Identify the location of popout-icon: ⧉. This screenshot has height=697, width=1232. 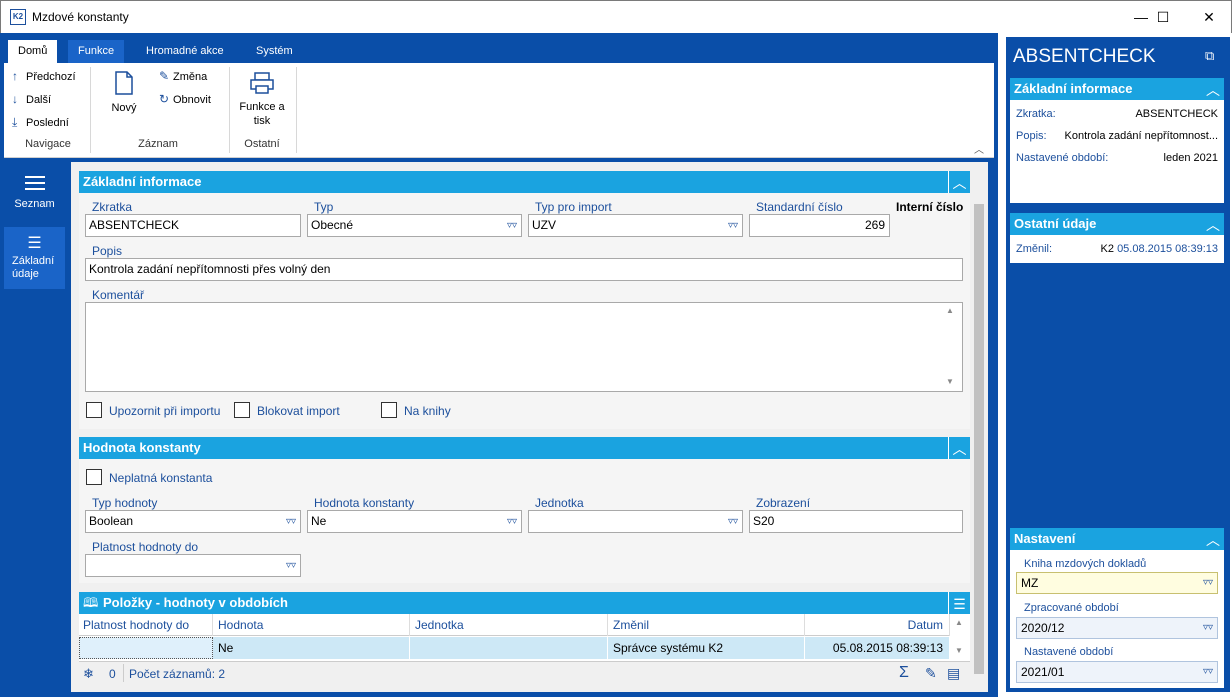
(1209, 56).